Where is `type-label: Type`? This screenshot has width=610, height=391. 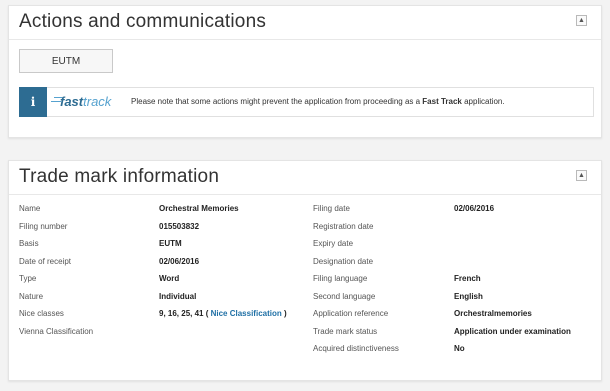
type-label: Type is located at coordinates (28, 278).